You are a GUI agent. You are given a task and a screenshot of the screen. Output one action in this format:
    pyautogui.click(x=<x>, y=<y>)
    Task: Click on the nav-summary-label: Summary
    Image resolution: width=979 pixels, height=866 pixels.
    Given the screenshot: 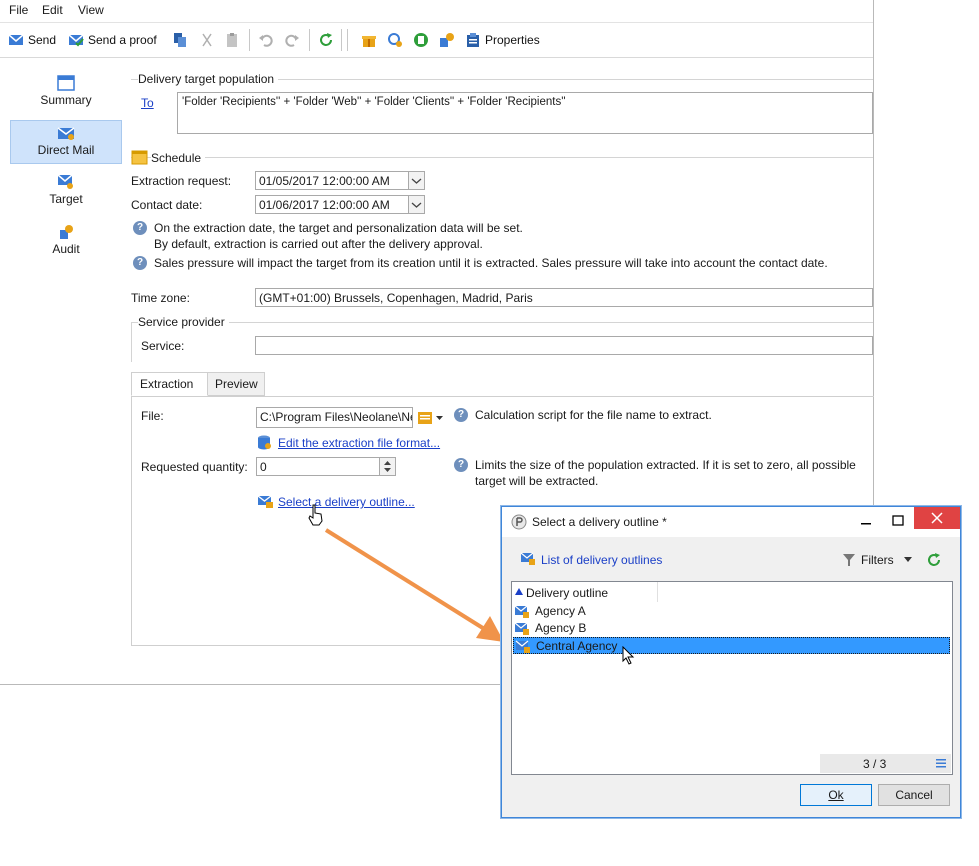 What is the action you would take?
    pyautogui.click(x=66, y=100)
    